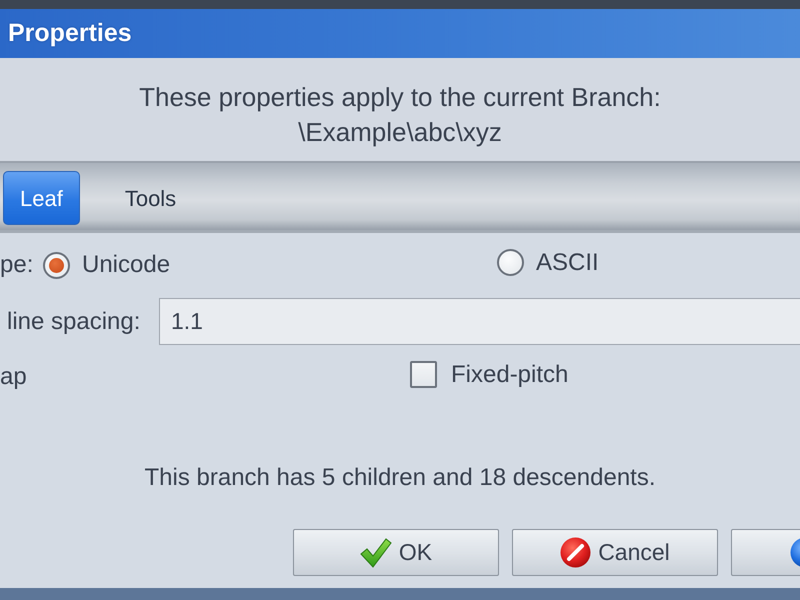 The image size is (800, 600). What do you see at coordinates (400, 97) in the screenshot?
I see `header-message: These properties apply to the current Branch:` at bounding box center [400, 97].